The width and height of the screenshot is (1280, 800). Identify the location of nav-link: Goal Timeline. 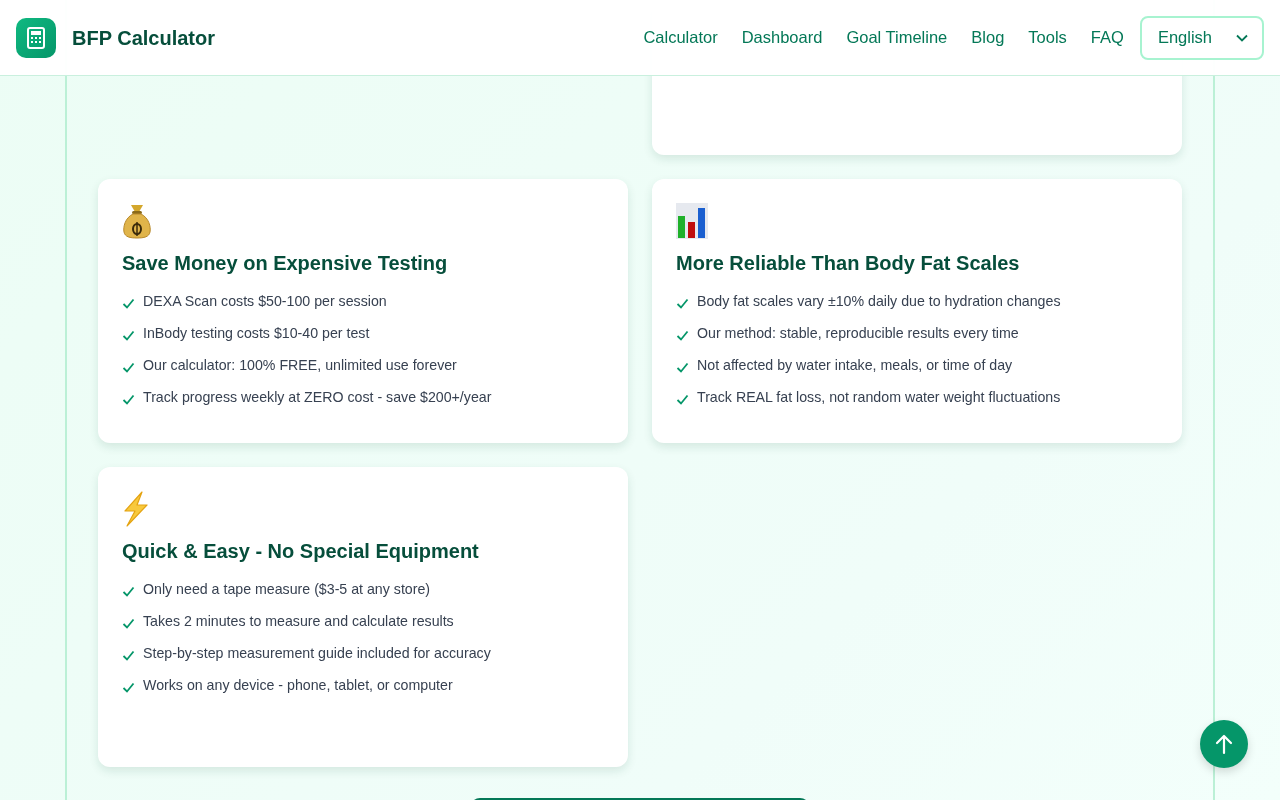
(897, 37).